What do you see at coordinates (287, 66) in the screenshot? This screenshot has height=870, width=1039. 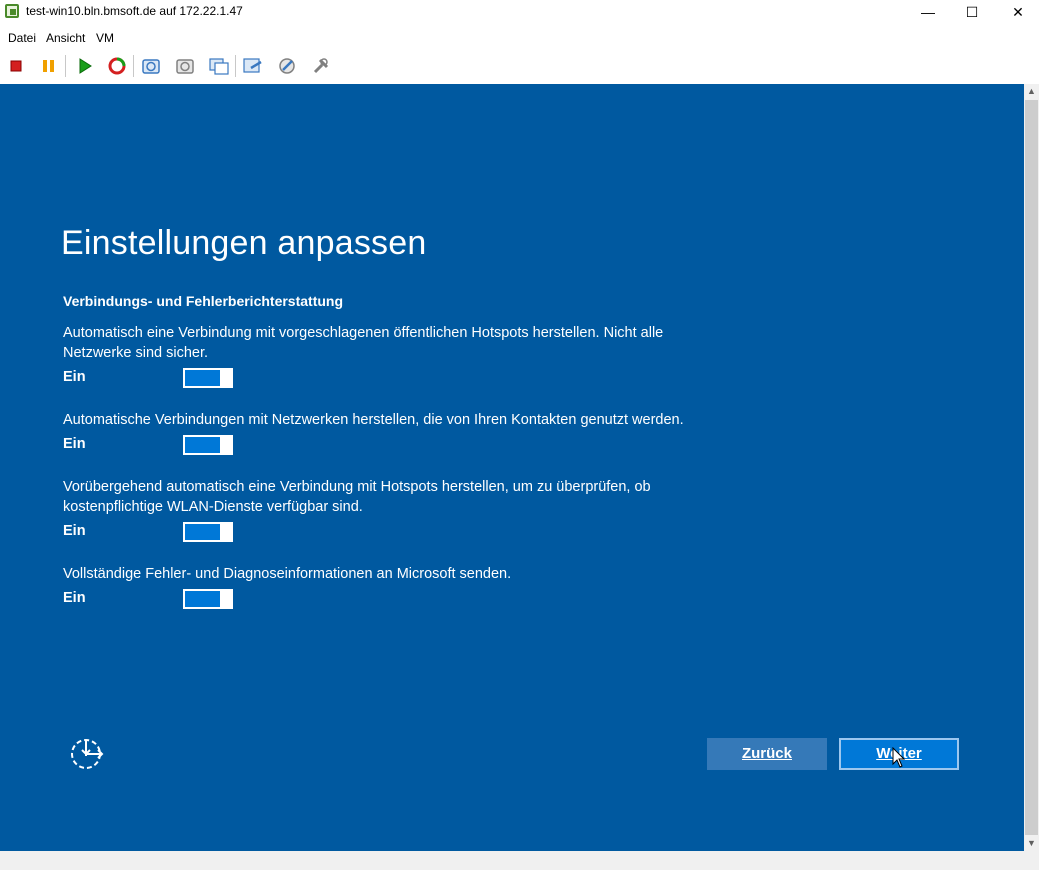 I see `tools-icon` at bounding box center [287, 66].